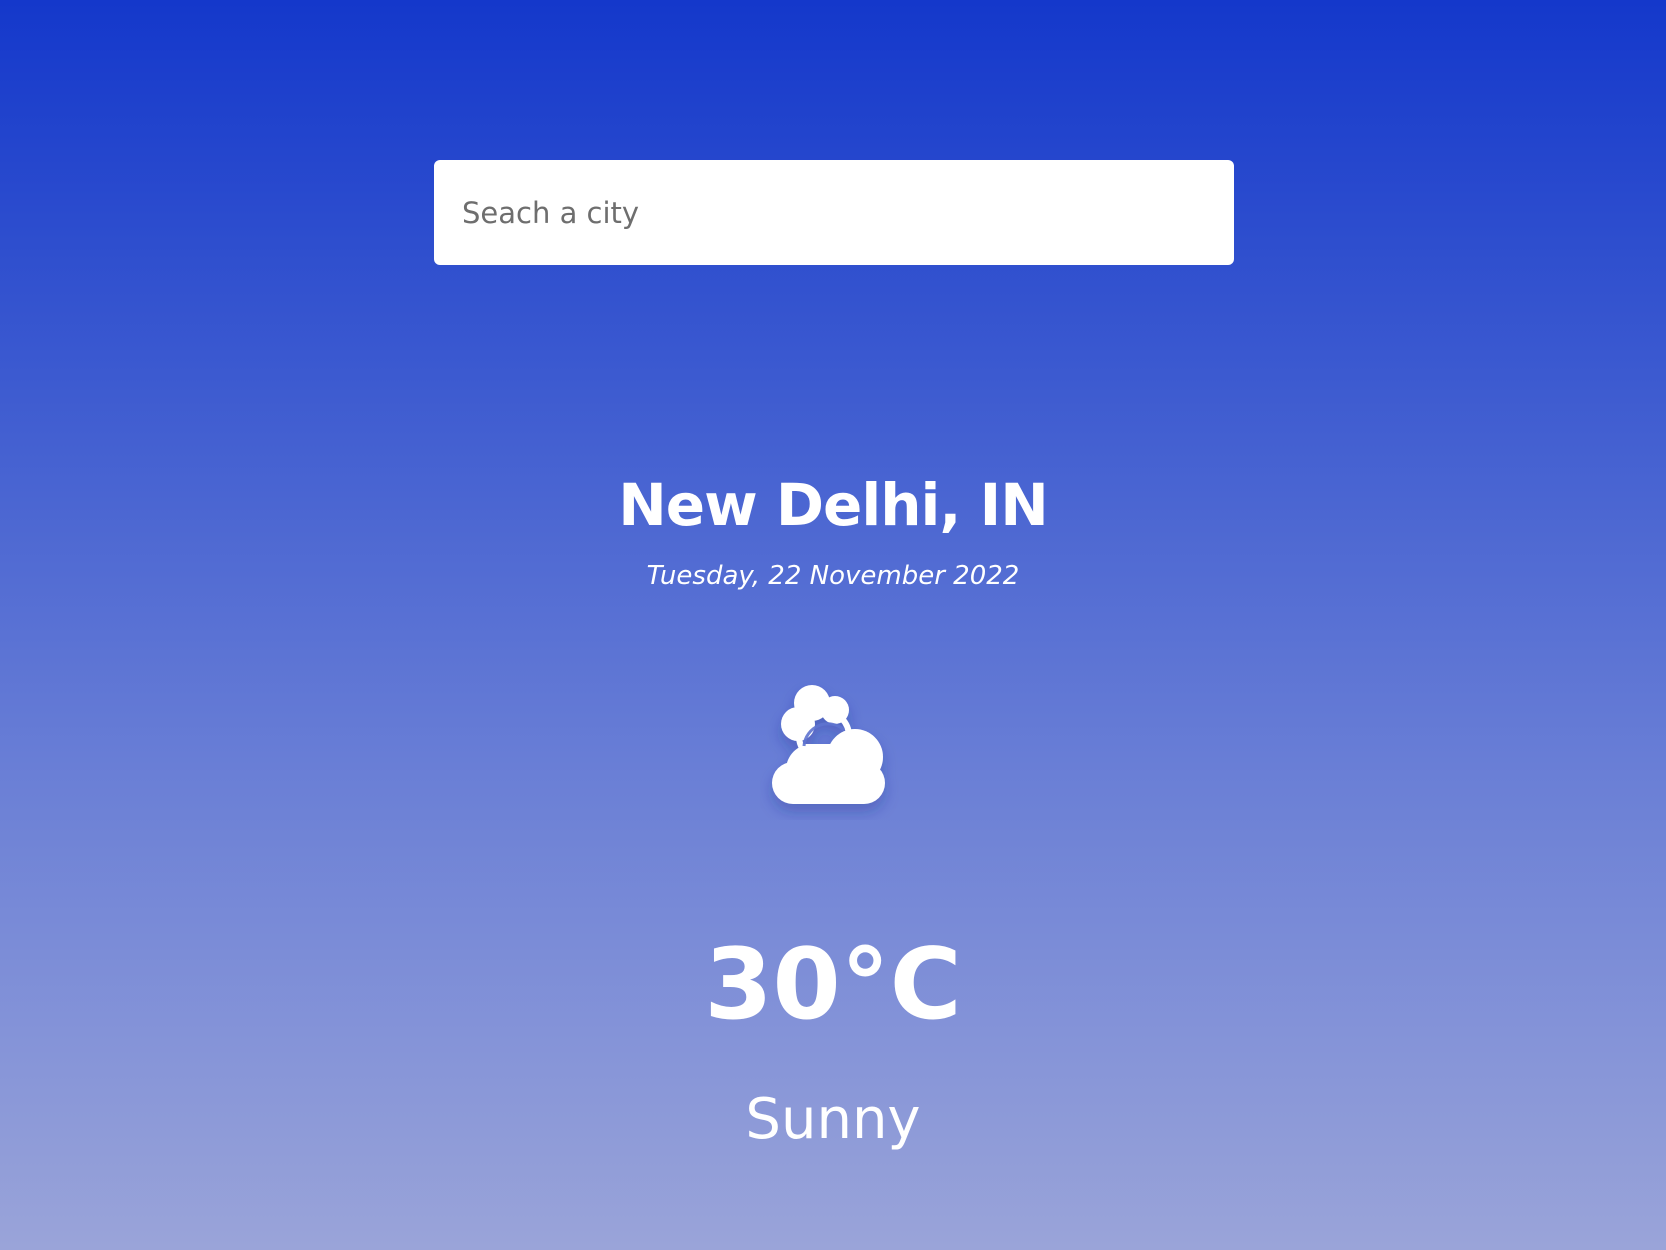 The image size is (1666, 1250). What do you see at coordinates (833, 985) in the screenshot?
I see `temperature: 30°C` at bounding box center [833, 985].